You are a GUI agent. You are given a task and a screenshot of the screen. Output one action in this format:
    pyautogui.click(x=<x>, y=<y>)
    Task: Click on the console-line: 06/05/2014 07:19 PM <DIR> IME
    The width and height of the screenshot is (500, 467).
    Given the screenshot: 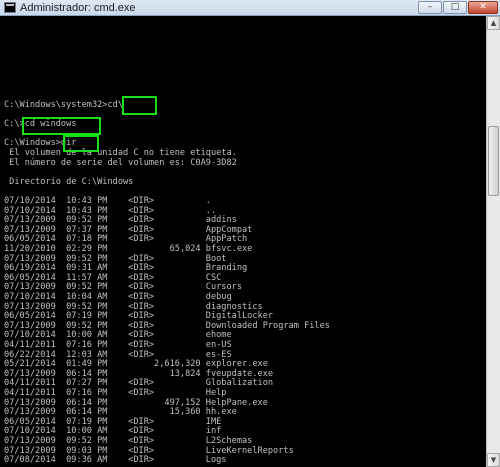 What is the action you would take?
    pyautogui.click(x=113, y=421)
    